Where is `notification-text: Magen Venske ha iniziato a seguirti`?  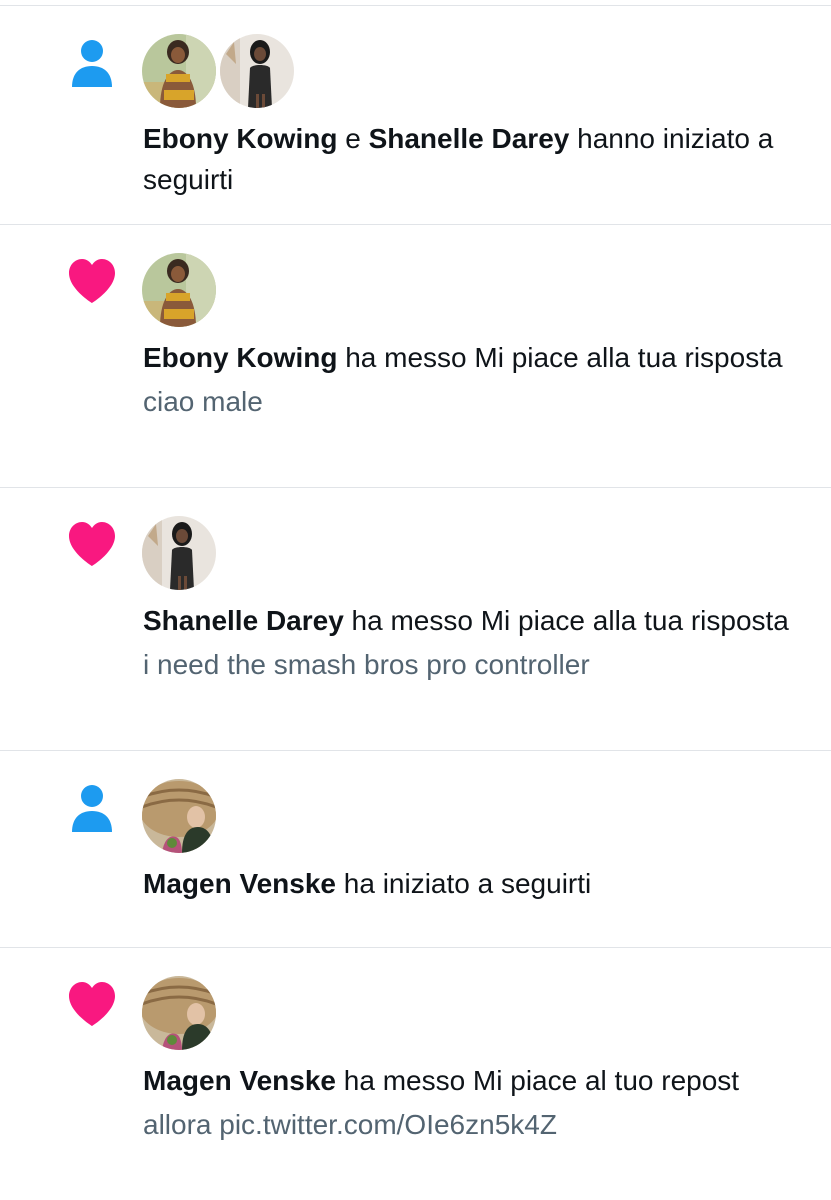
notification-text: Magen Venske ha iniziato a seguirti is located at coordinates (473, 883).